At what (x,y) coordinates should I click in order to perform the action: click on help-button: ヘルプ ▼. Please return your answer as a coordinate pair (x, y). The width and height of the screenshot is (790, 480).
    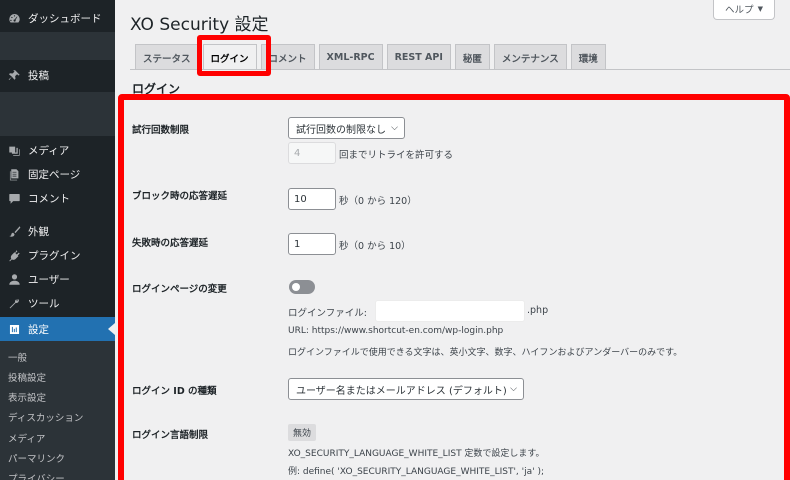
    Looking at the image, I should click on (744, 10).